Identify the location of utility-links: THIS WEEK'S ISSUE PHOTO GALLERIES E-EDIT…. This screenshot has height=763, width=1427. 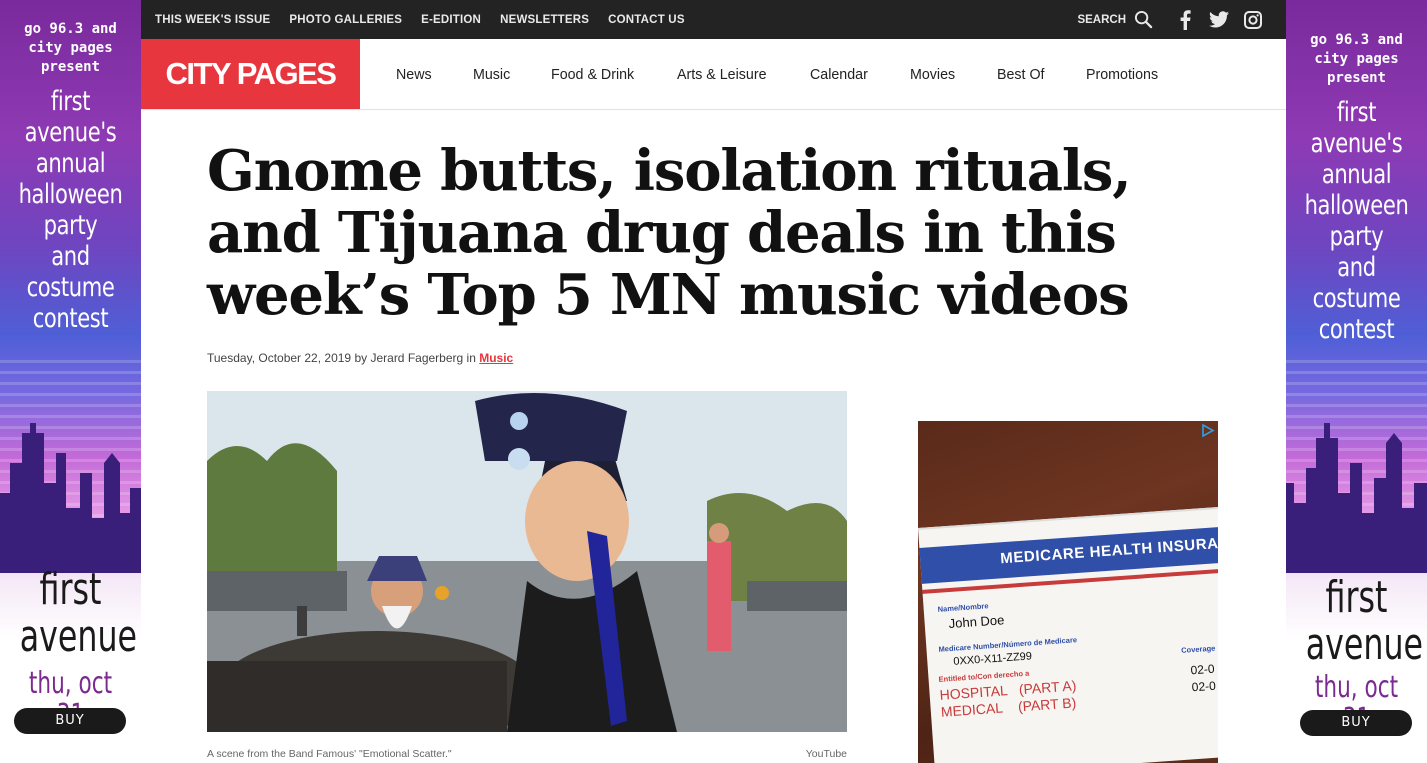
(429, 20).